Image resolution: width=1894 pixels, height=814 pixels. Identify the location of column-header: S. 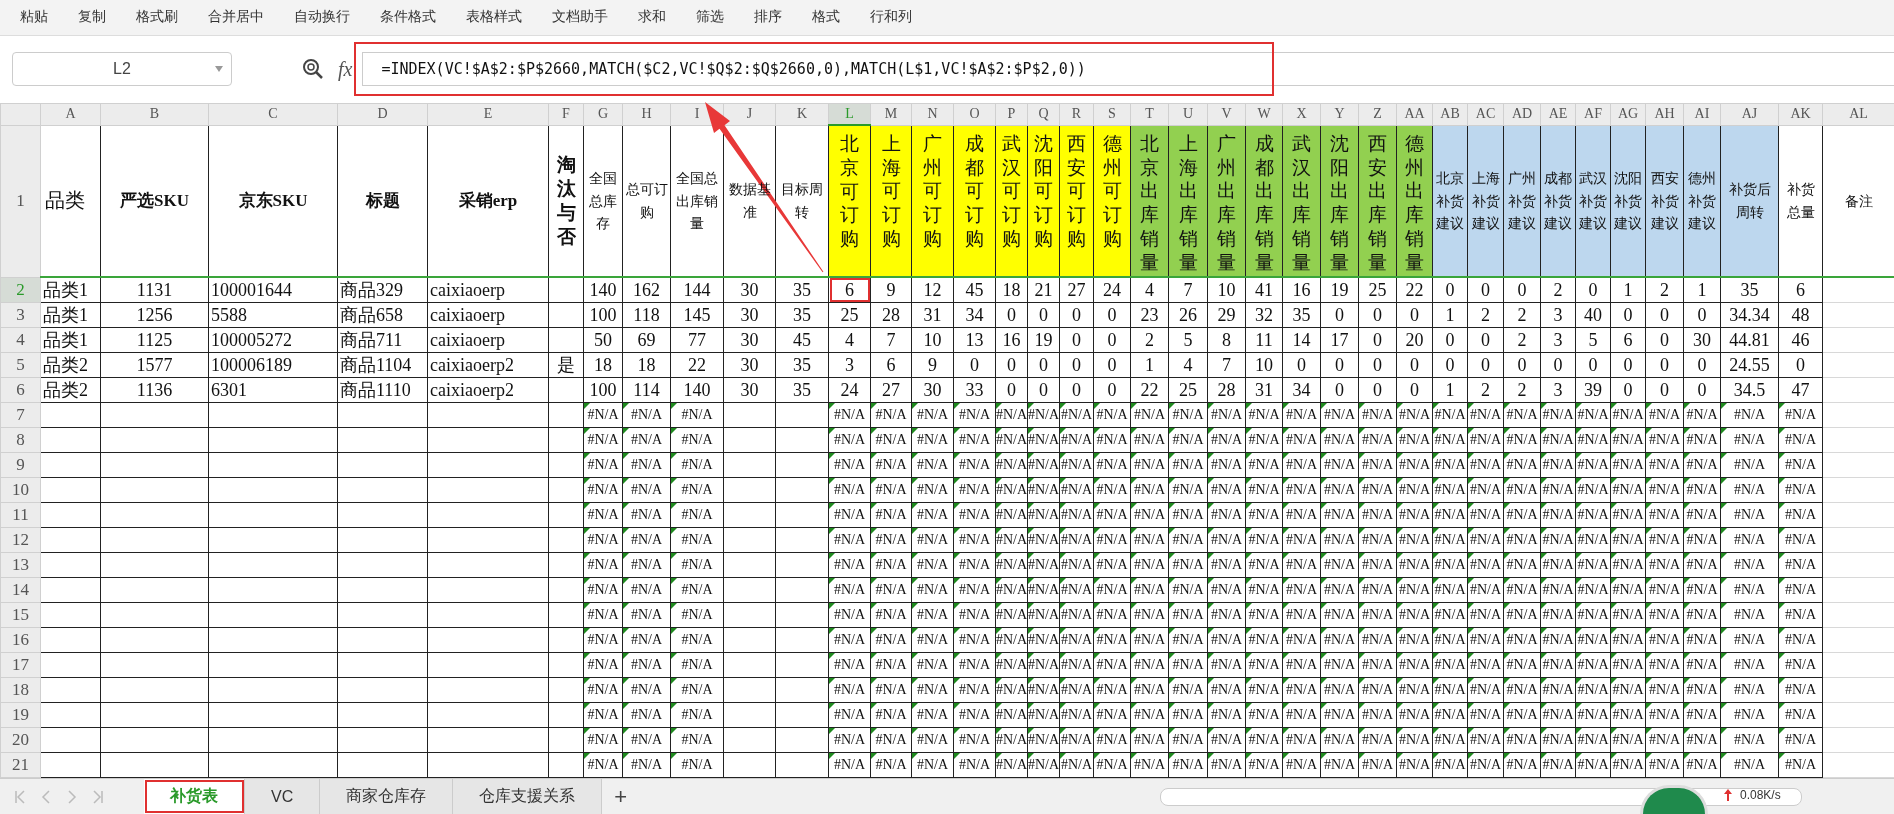
(1112, 114).